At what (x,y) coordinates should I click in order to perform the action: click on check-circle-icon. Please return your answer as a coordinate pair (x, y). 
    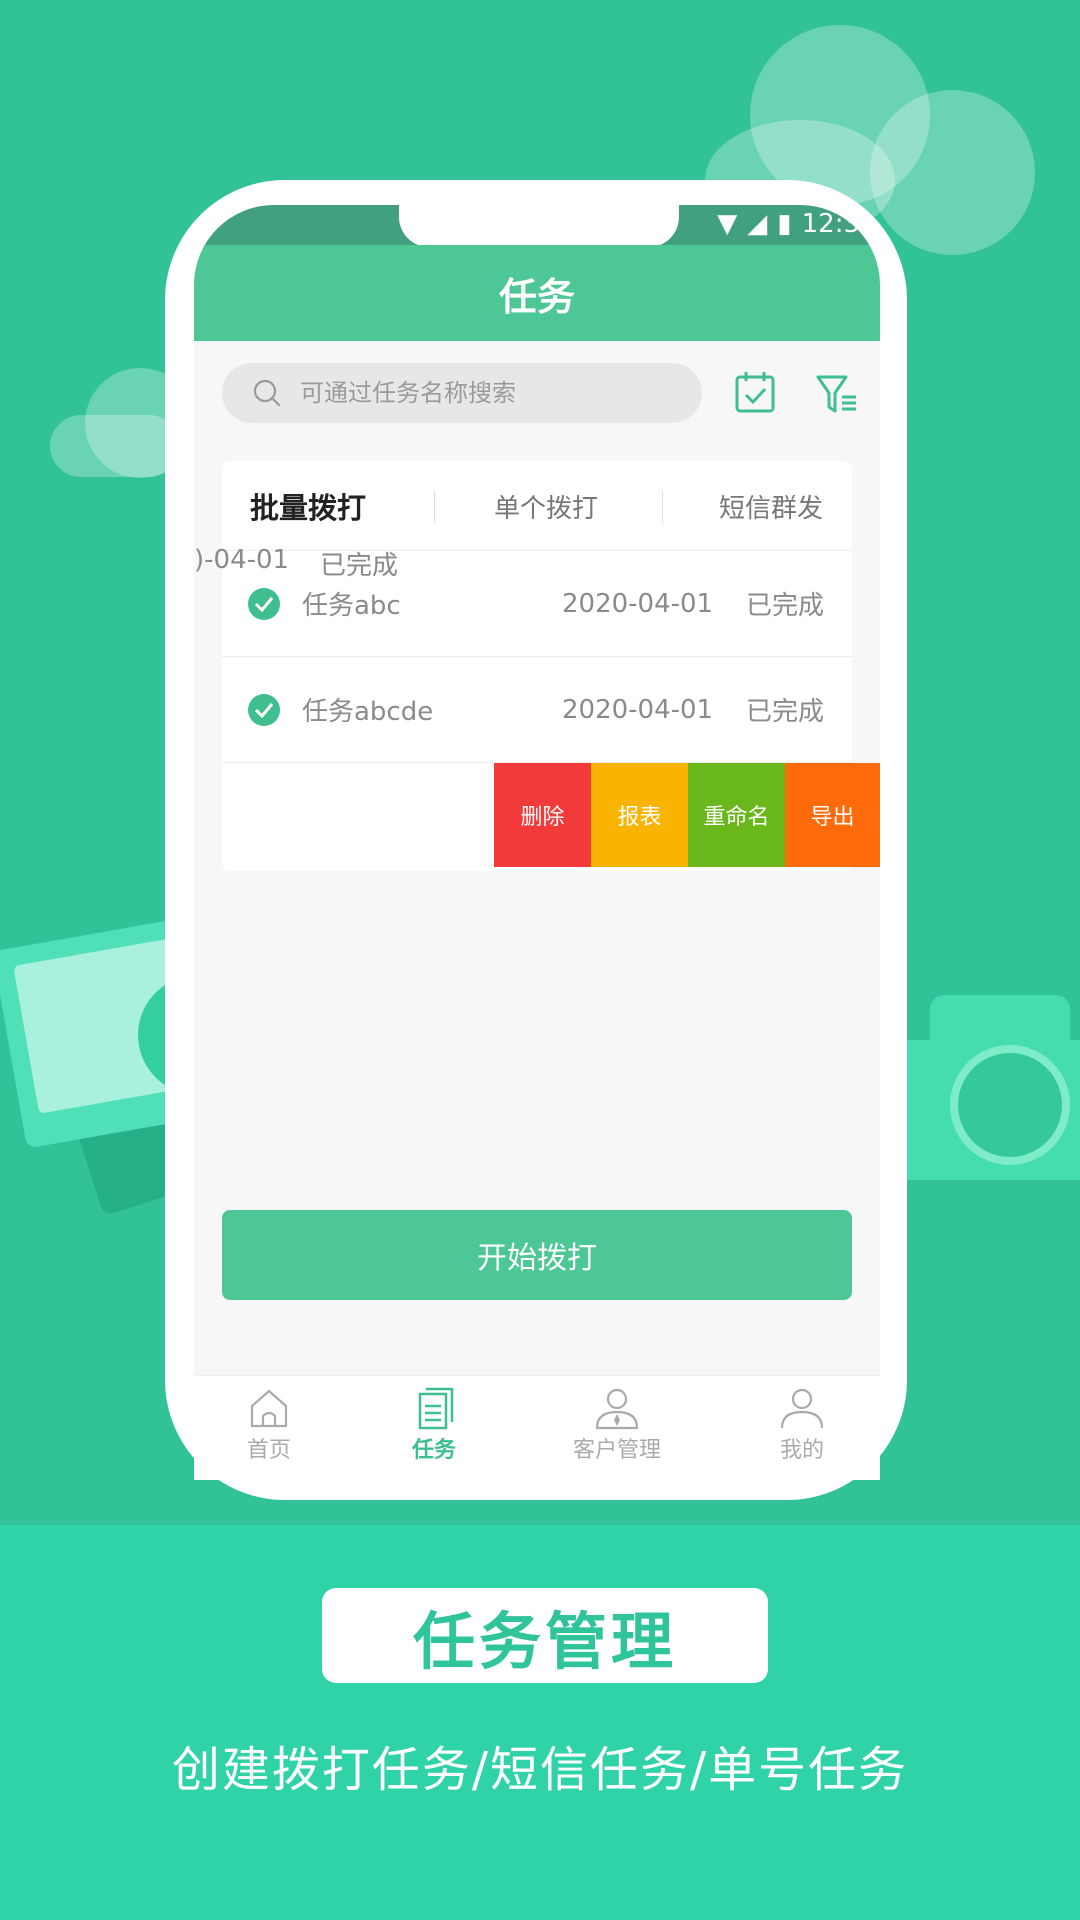
    Looking at the image, I should click on (264, 709).